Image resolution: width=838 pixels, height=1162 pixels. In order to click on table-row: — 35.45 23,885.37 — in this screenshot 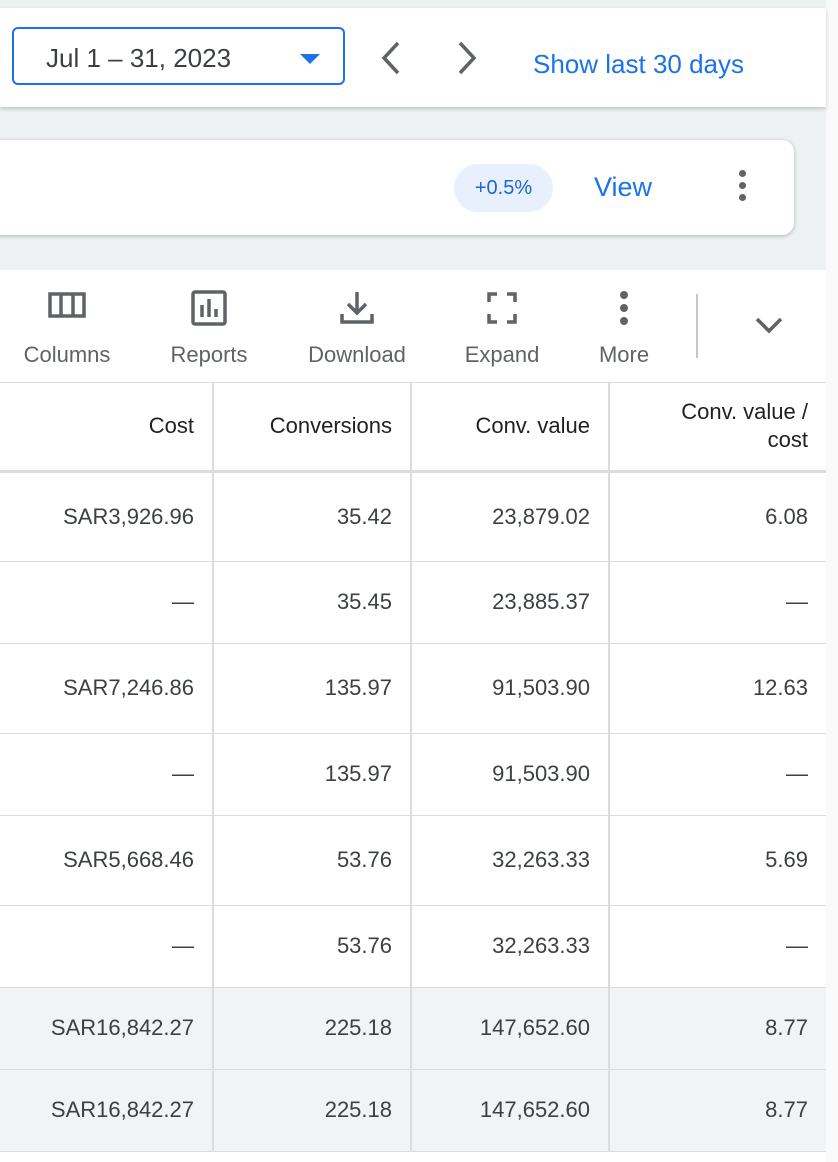, I will do `click(413, 602)`.